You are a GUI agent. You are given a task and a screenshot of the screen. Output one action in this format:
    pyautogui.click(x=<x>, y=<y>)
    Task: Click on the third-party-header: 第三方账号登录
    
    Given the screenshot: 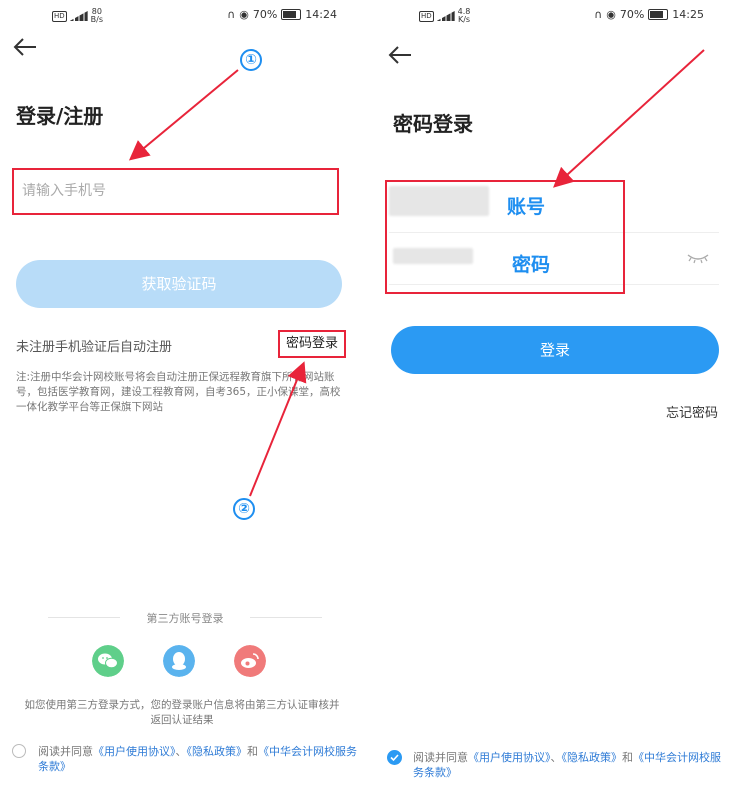 What is the action you would take?
    pyautogui.click(x=185, y=618)
    